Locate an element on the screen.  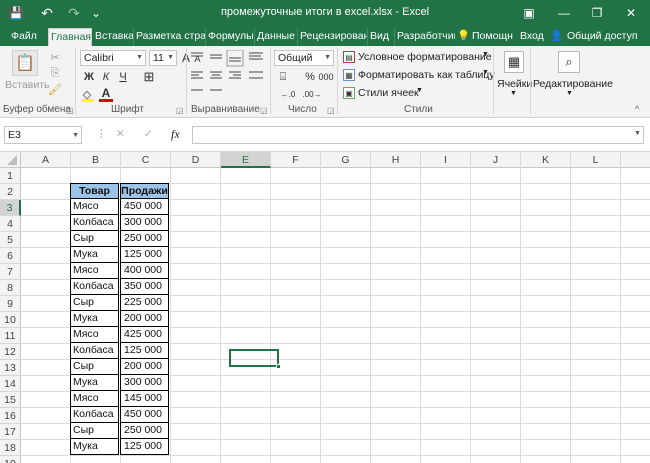
tell-me-box: Помощн is located at coordinates (493, 37).